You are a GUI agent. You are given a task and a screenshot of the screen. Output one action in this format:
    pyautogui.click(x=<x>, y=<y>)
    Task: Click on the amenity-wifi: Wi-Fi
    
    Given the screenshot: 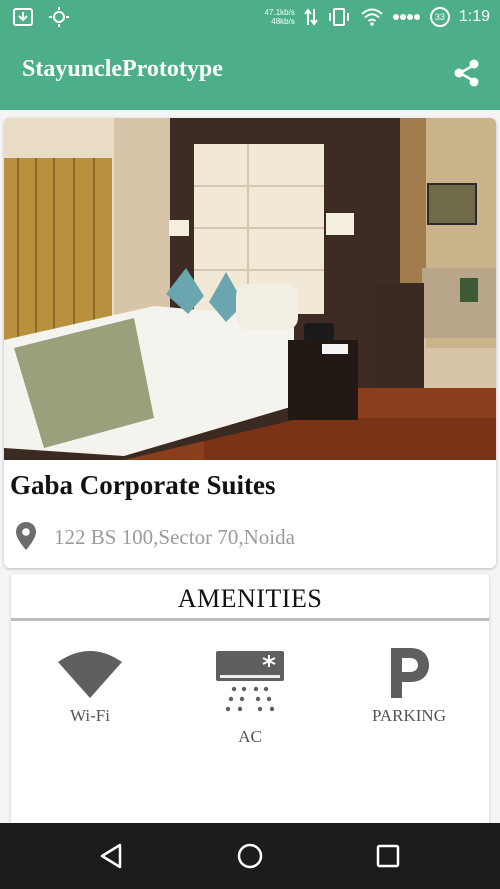 What is the action you would take?
    pyautogui.click(x=90, y=686)
    